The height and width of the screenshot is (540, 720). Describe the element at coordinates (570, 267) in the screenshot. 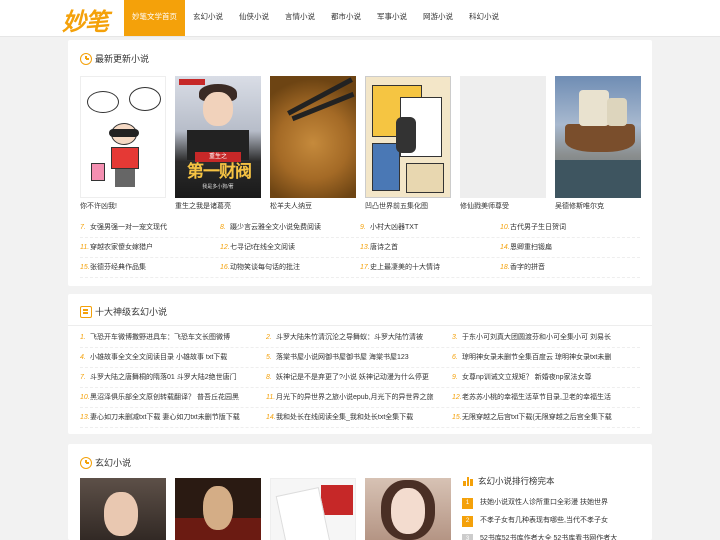

I see `list-item: 18.香字的拼音` at that location.